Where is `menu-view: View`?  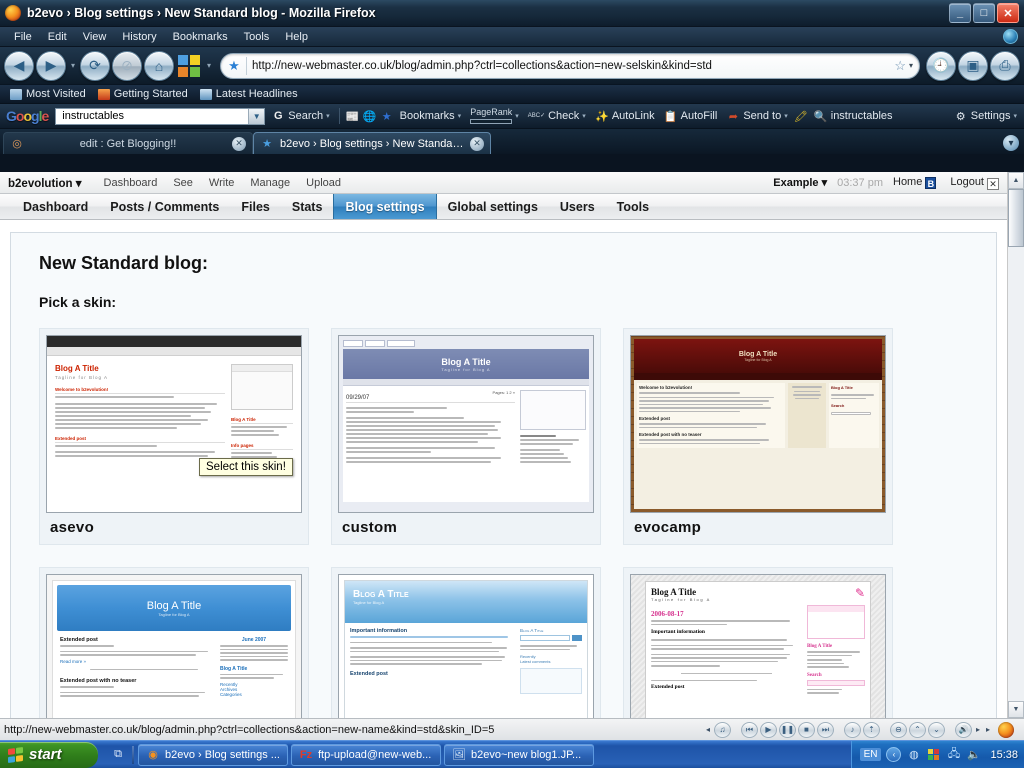 menu-view: View is located at coordinates (95, 37).